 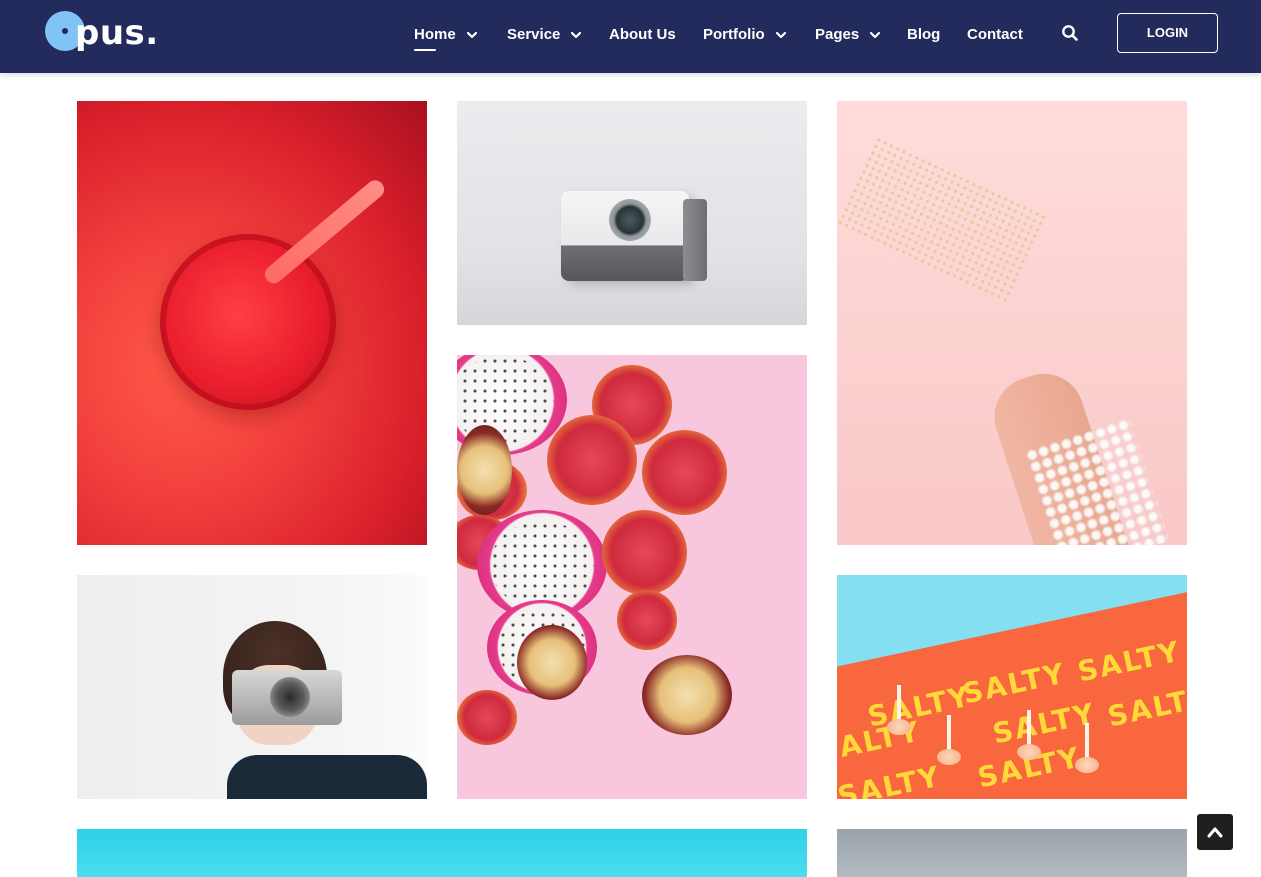 What do you see at coordinates (837, 34) in the screenshot?
I see `nav-item-label: Pages` at bounding box center [837, 34].